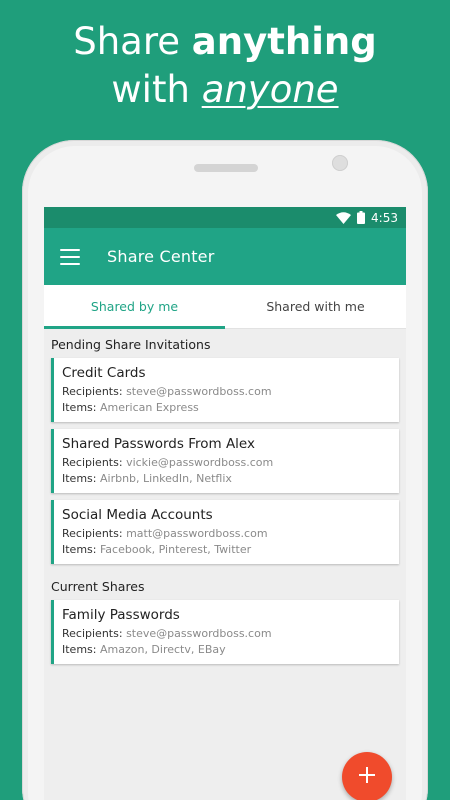  What do you see at coordinates (340, 163) in the screenshot?
I see `phone-camera` at bounding box center [340, 163].